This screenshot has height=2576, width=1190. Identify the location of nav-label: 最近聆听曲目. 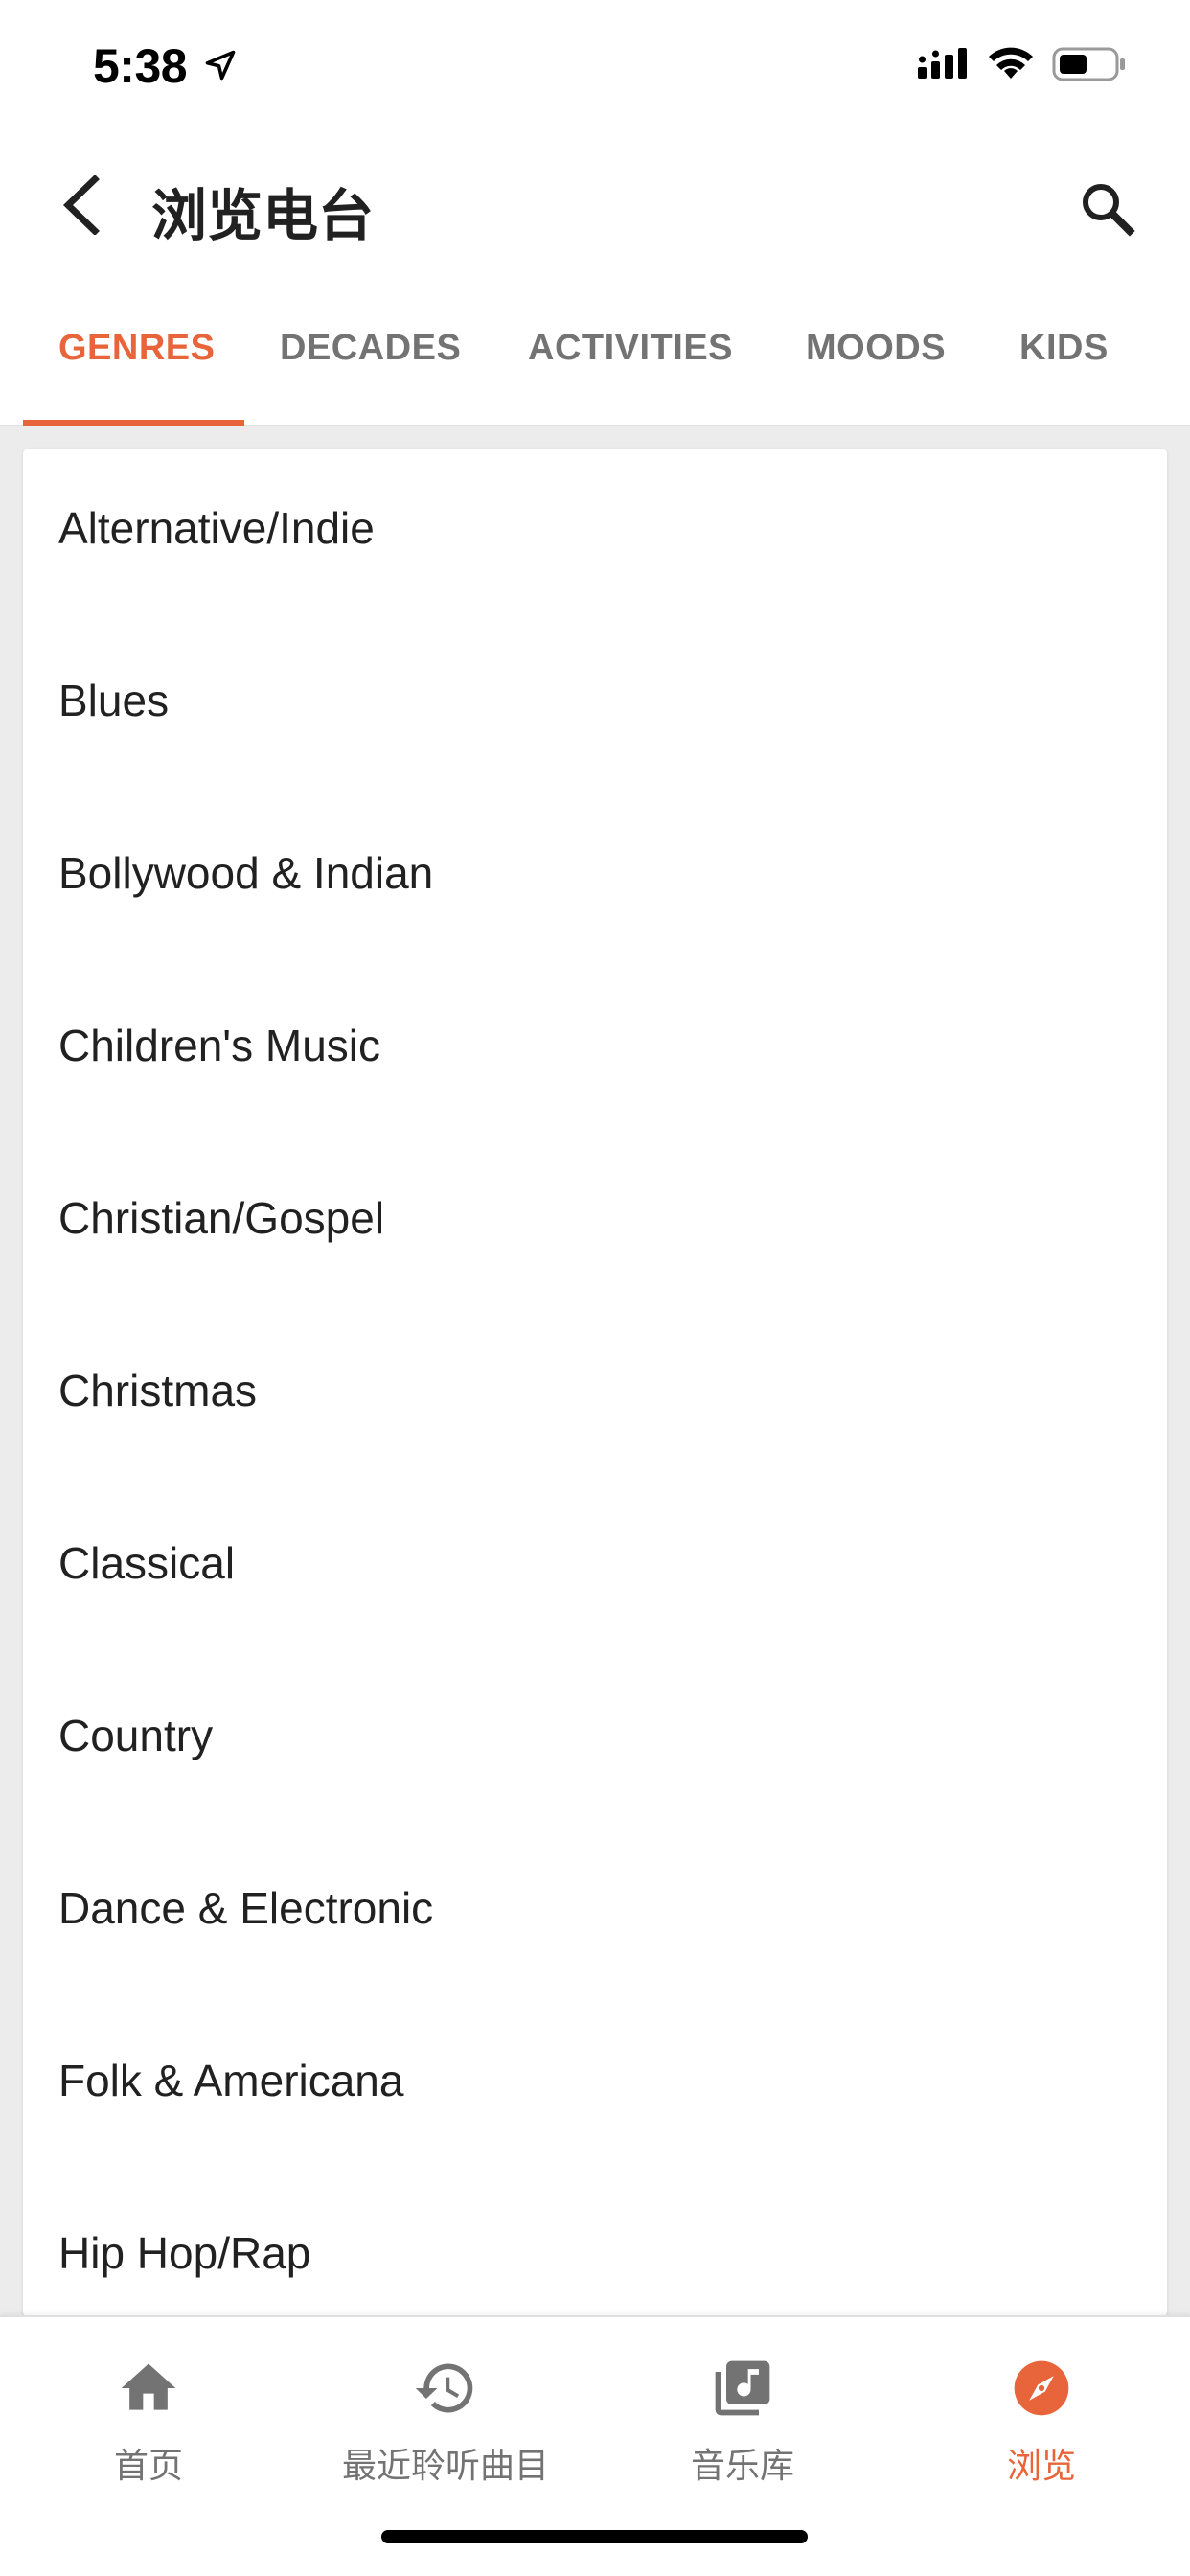
(445, 2466).